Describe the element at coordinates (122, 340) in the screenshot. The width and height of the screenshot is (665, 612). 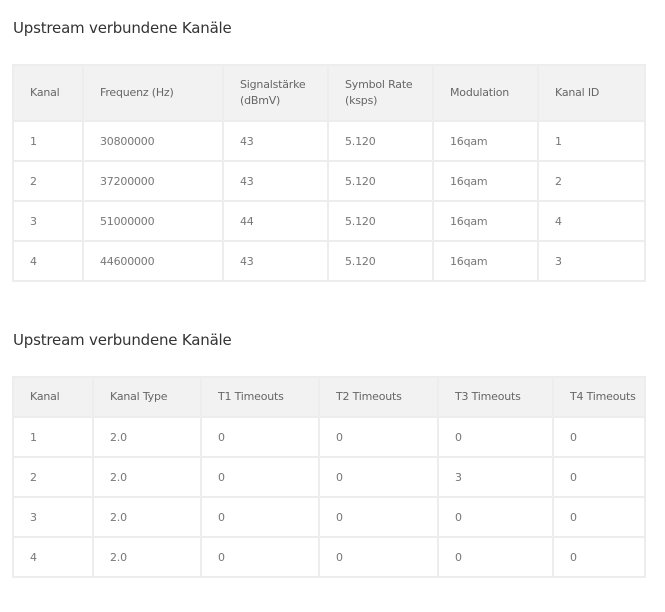
I see `timeouts-section-title: Upstream verbundene Kanäle` at that location.